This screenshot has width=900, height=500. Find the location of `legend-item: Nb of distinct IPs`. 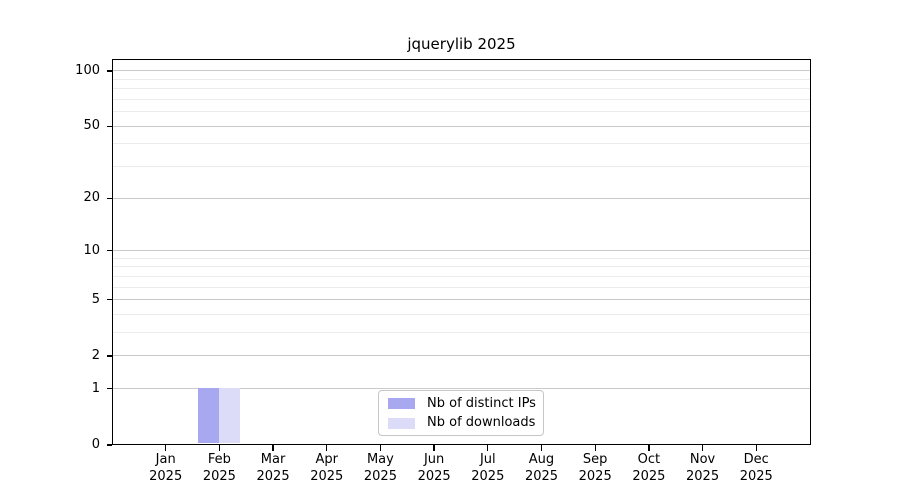

legend-item: Nb of distinct IPs is located at coordinates (465, 404).